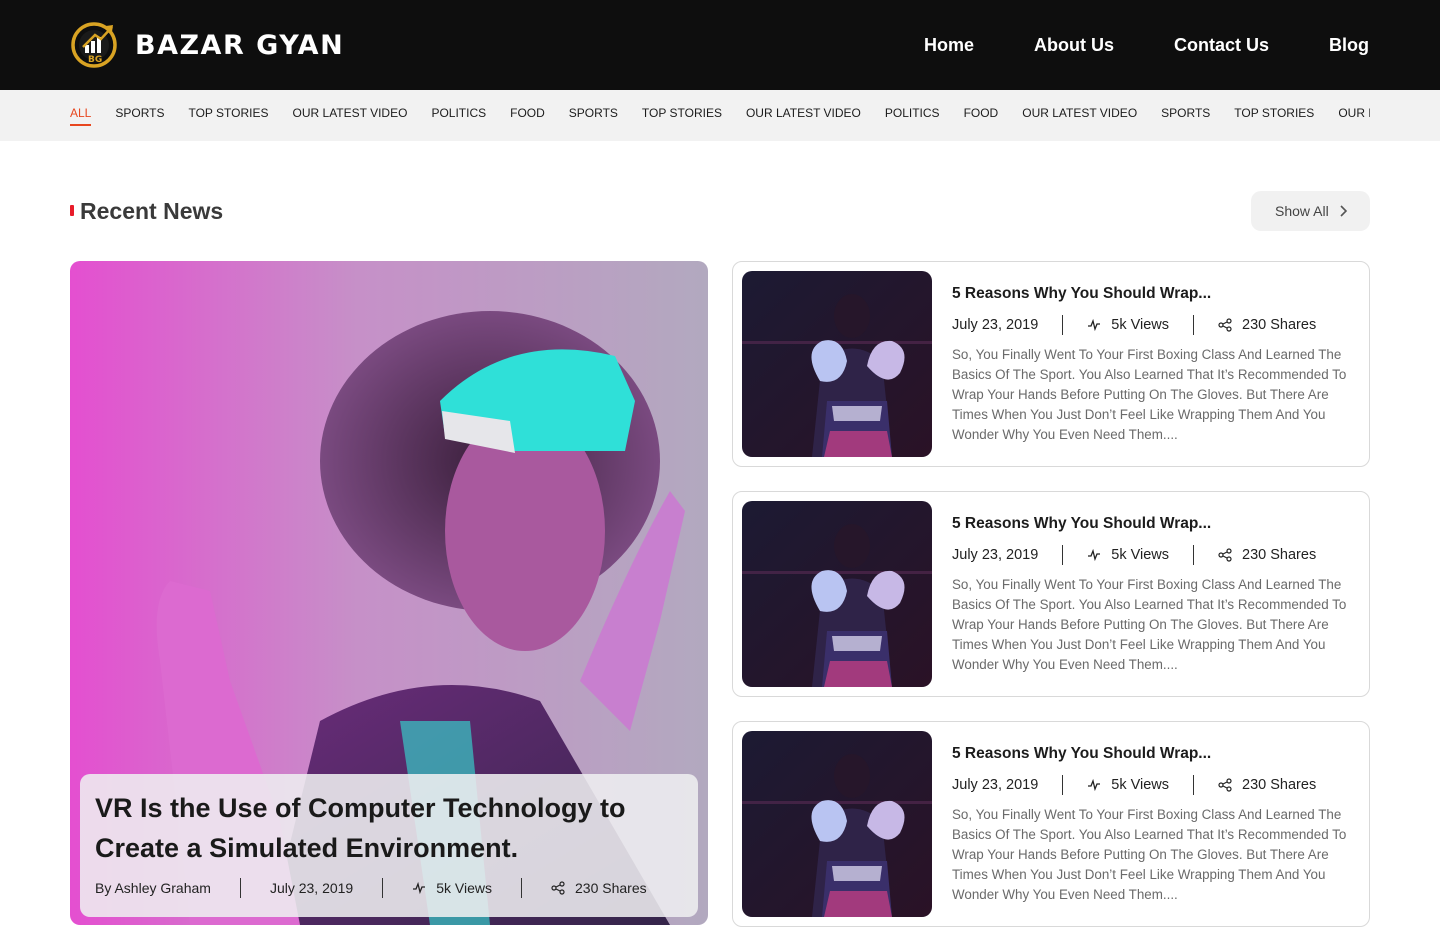  What do you see at coordinates (1074, 45) in the screenshot?
I see `nav-about-us: About Us` at bounding box center [1074, 45].